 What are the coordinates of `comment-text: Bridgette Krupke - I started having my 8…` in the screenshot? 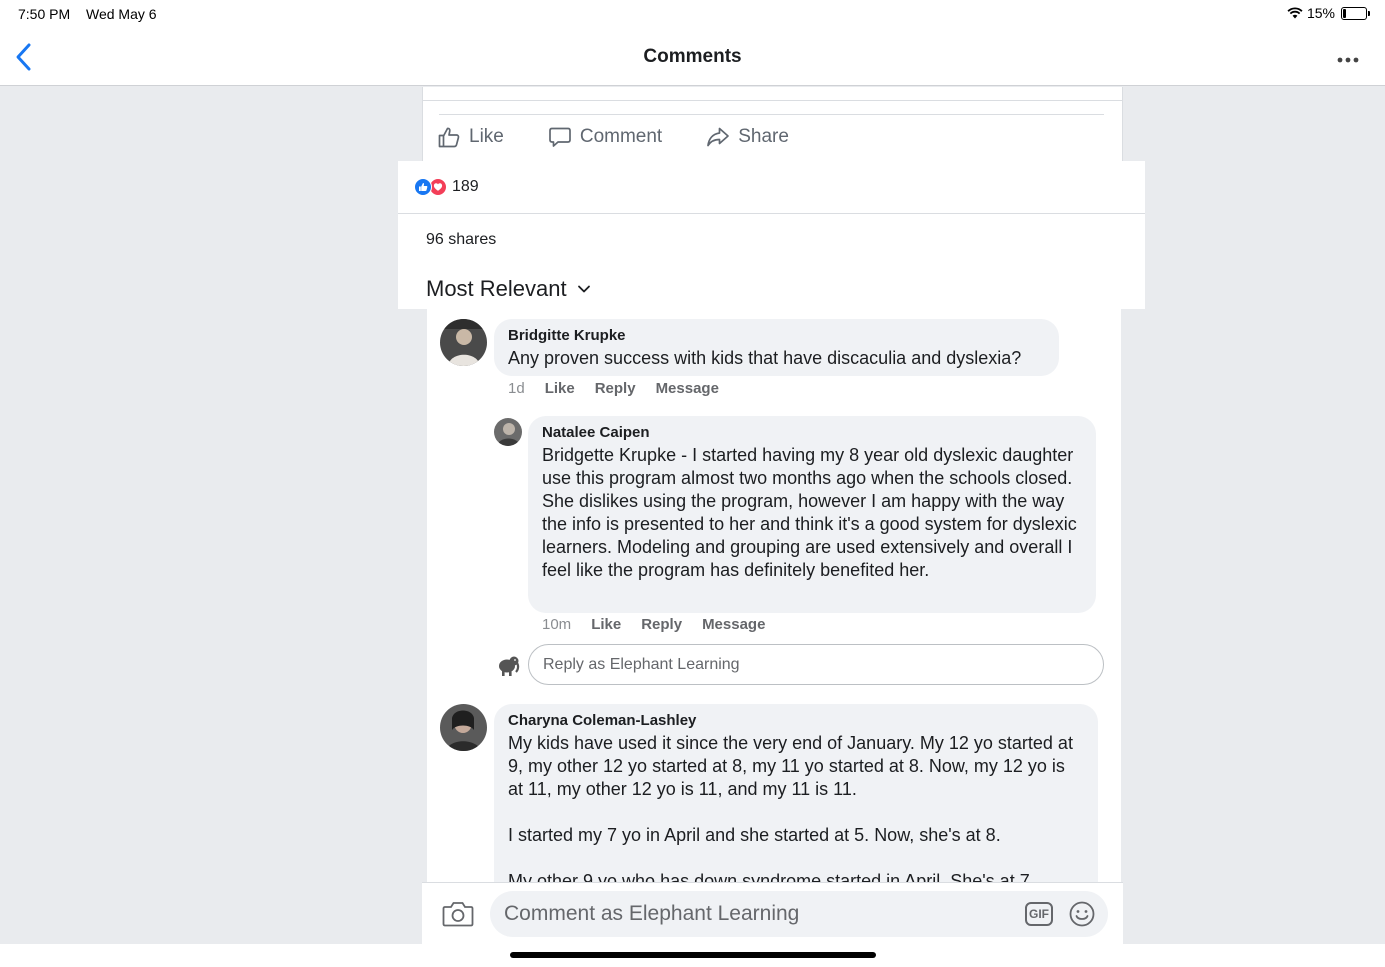 It's located at (809, 512).